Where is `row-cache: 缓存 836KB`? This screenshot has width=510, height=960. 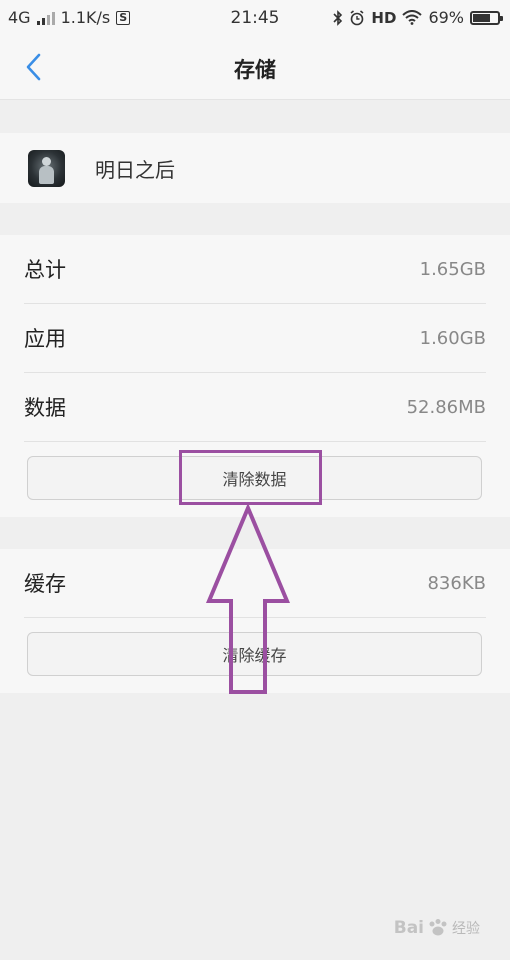
row-cache: 缓存 836KB is located at coordinates (255, 583).